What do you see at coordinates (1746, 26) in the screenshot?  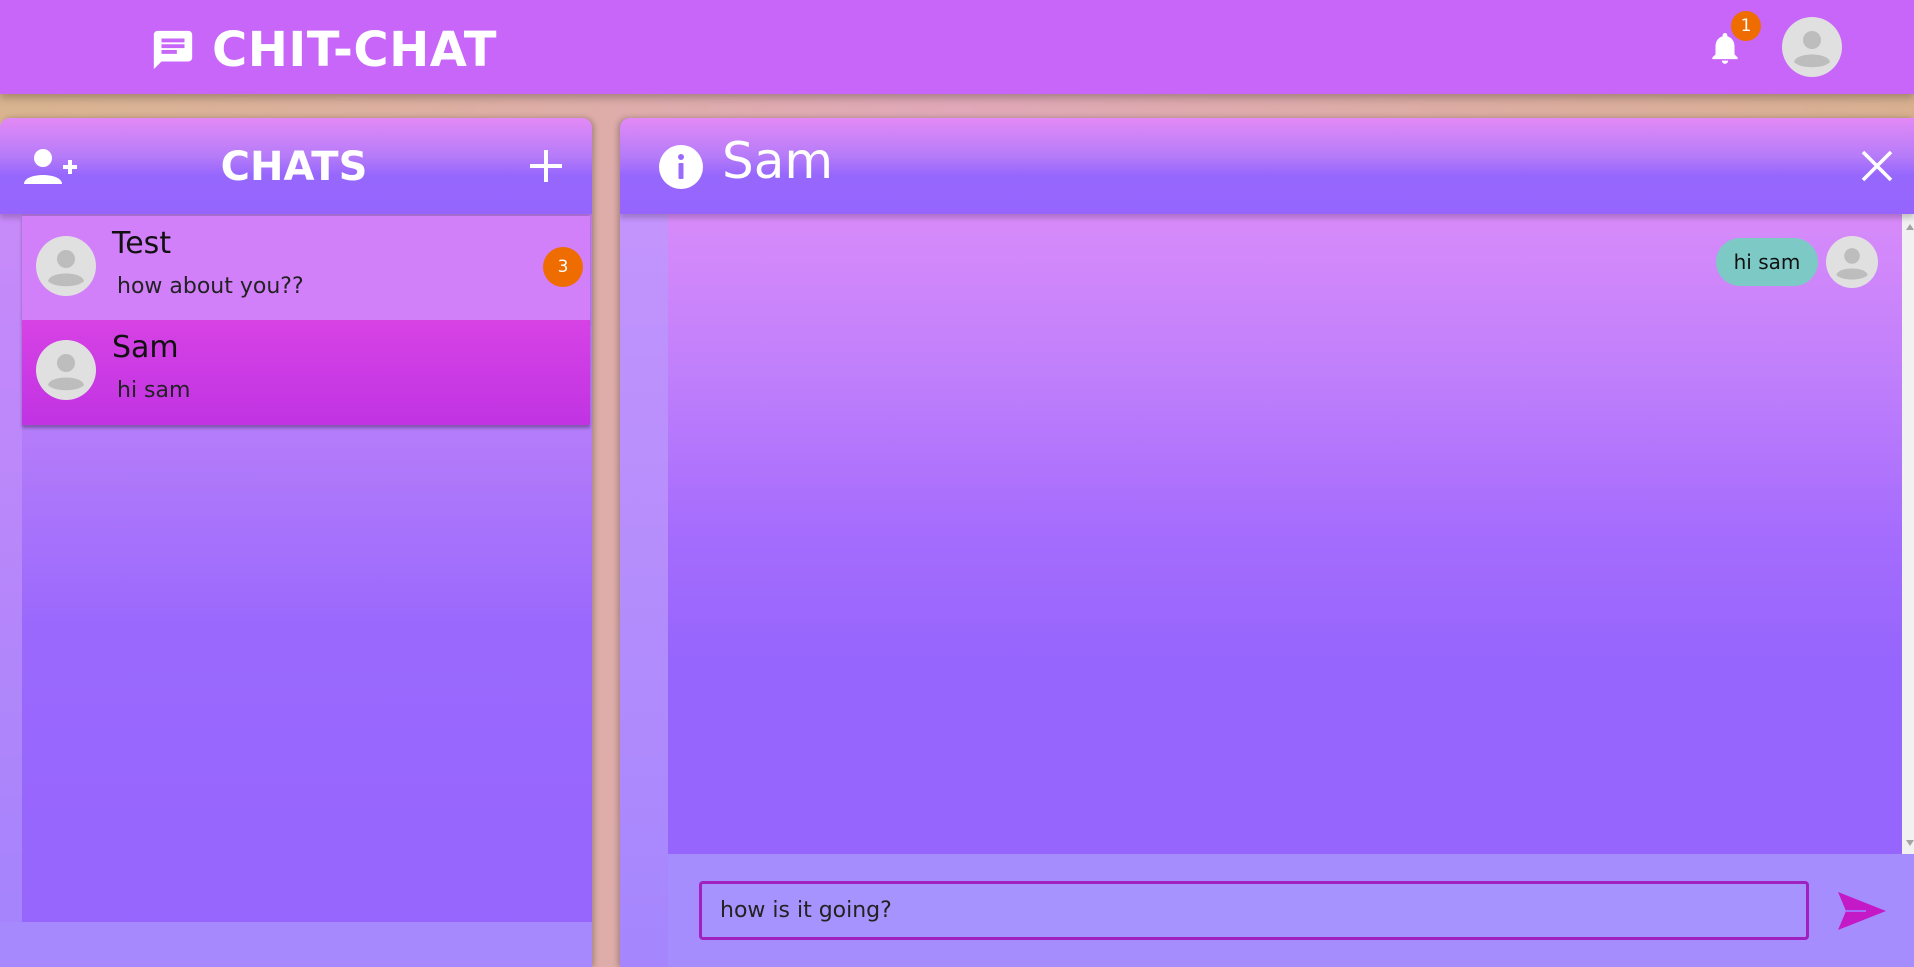 I see `notification-badge: 1` at bounding box center [1746, 26].